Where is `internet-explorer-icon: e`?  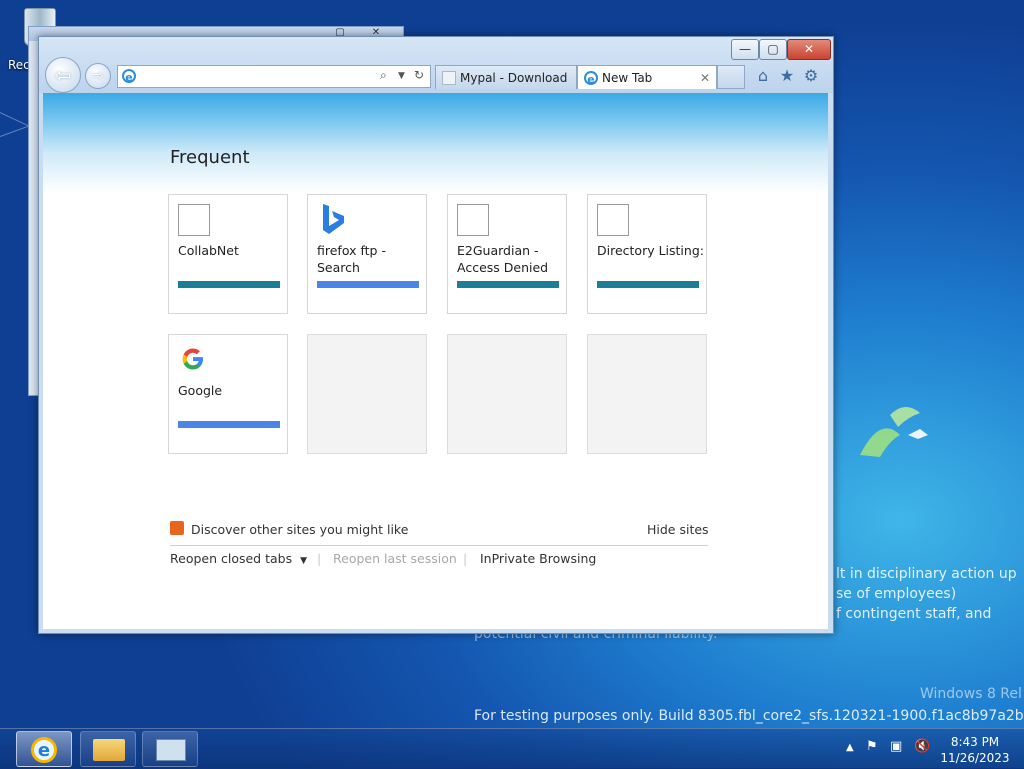 internet-explorer-icon: e is located at coordinates (44, 750).